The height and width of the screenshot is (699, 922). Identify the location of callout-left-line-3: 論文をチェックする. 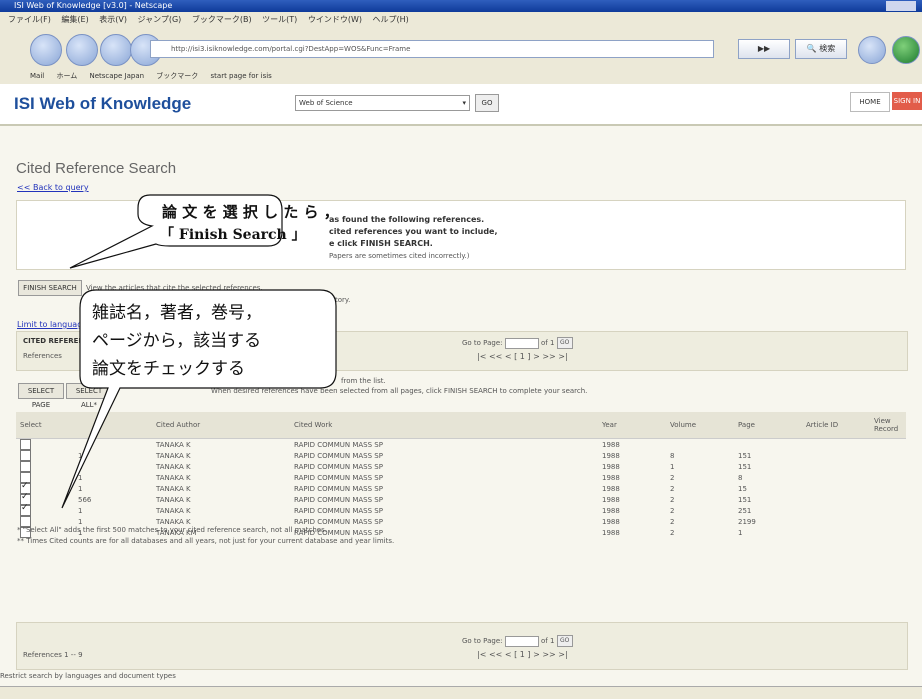
(168, 369).